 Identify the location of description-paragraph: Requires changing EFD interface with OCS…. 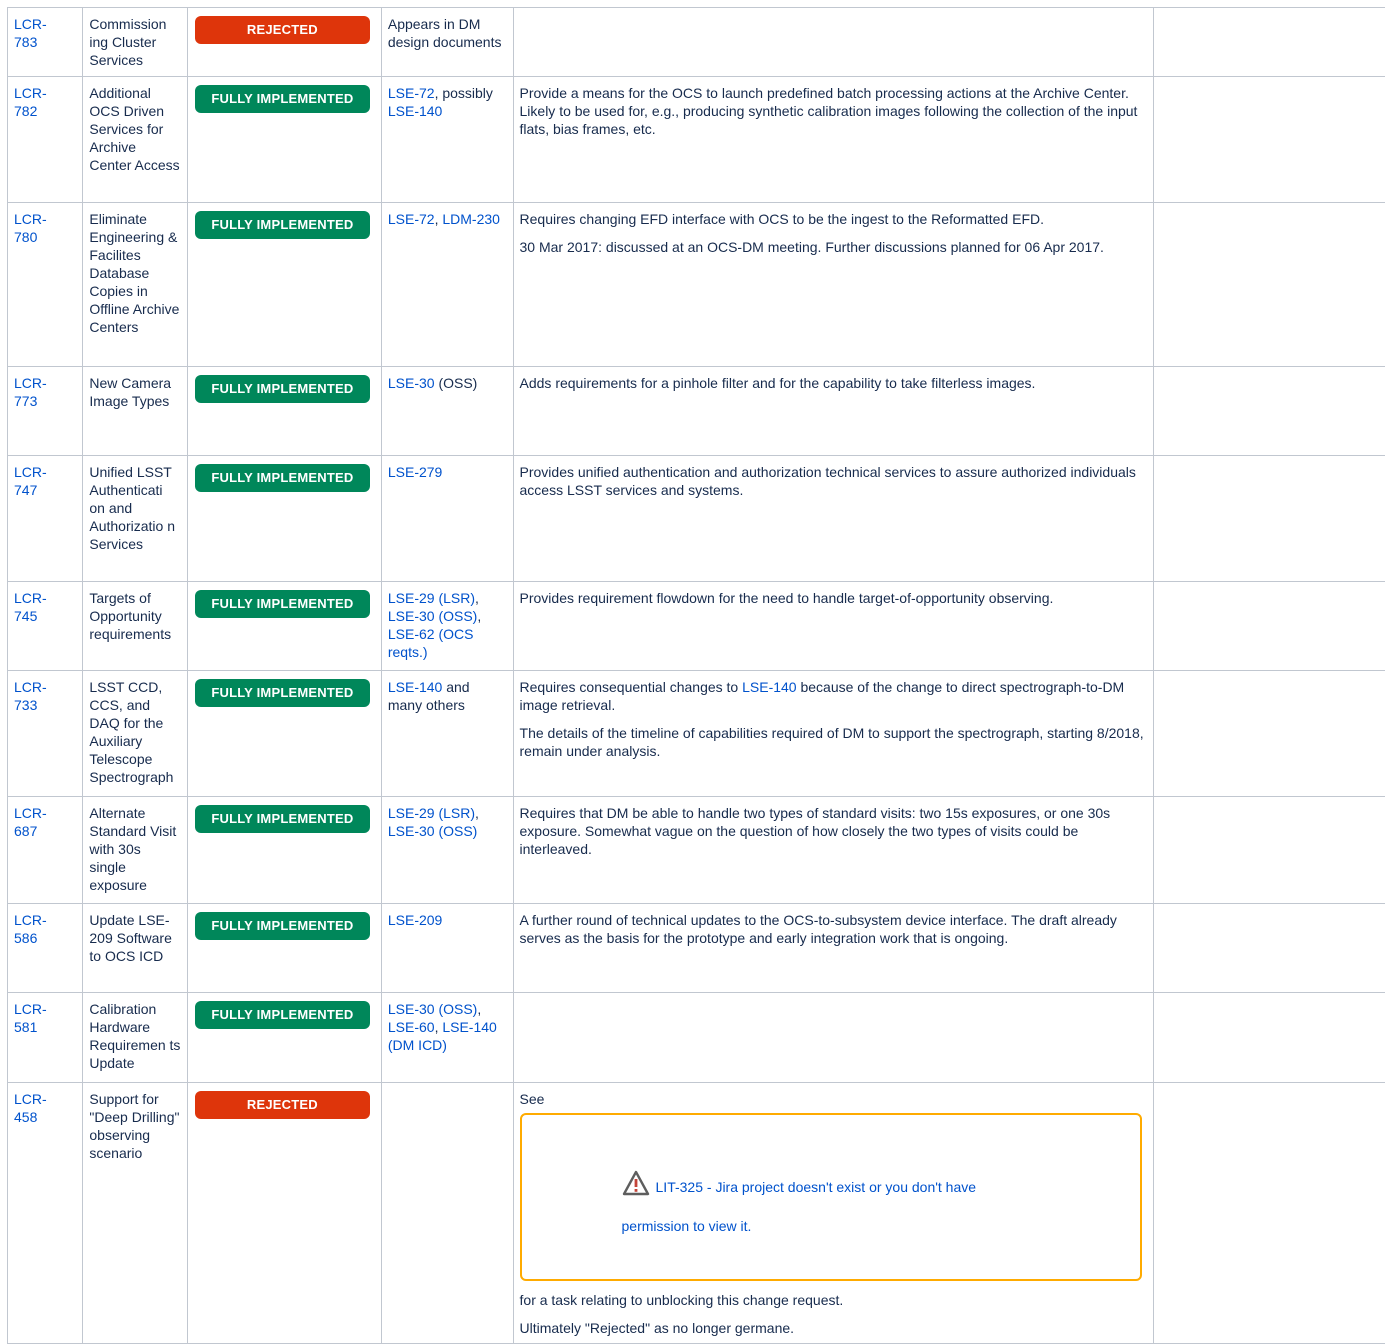
(833, 219).